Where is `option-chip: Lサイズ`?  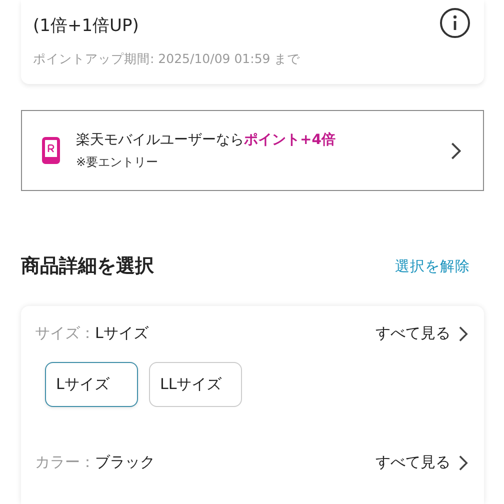
option-chip: Lサイズ is located at coordinates (91, 384).